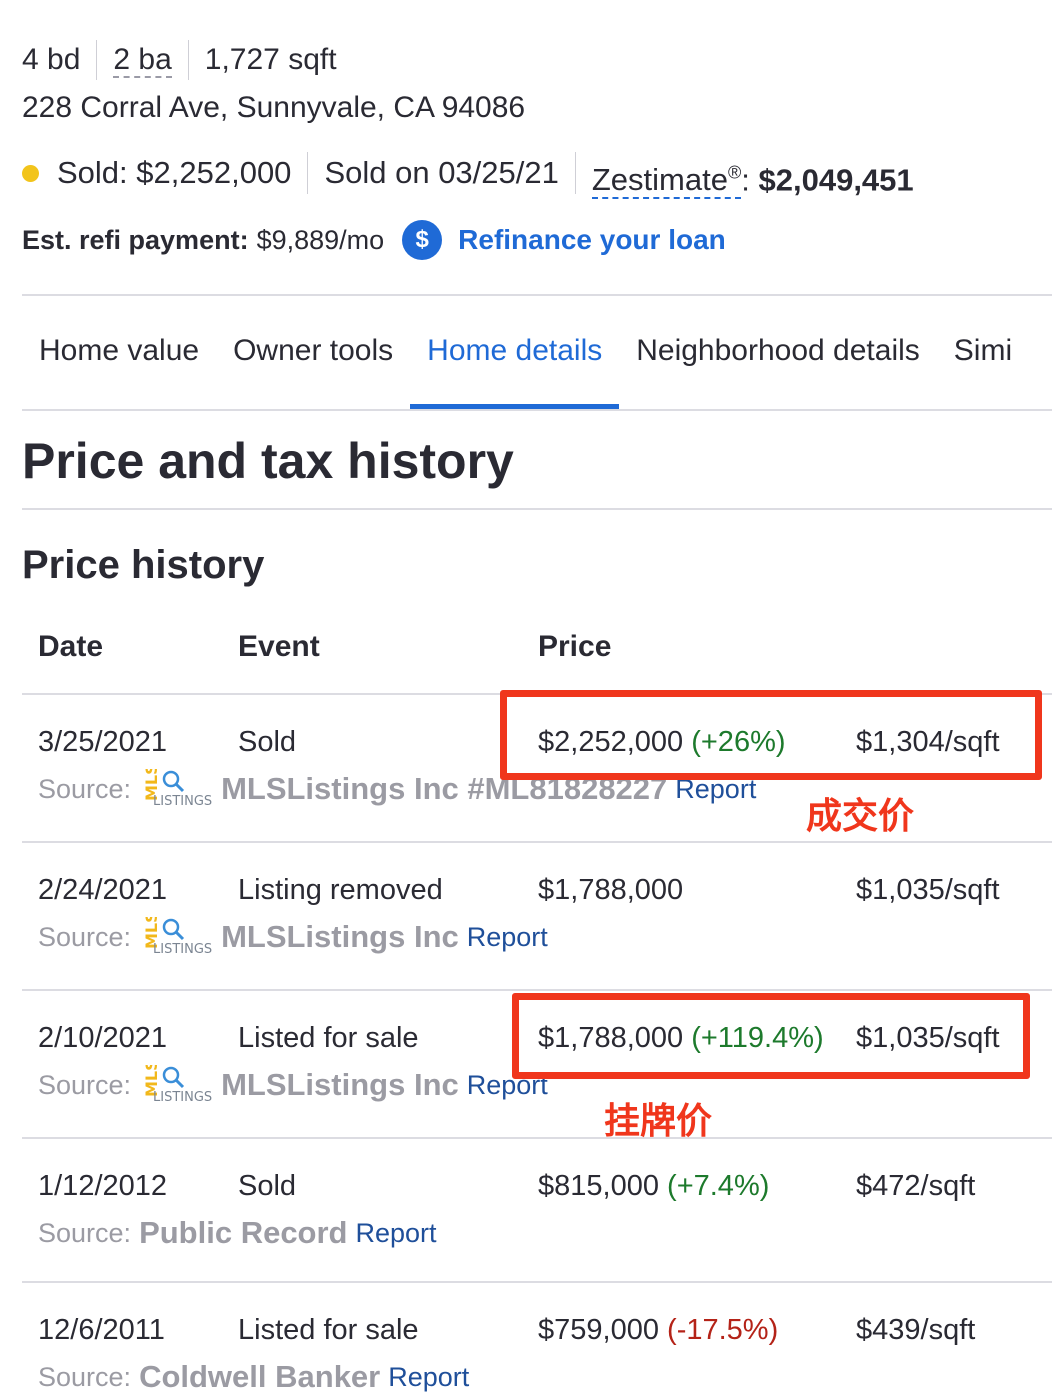 The image size is (1052, 1398). What do you see at coordinates (143, 565) in the screenshot?
I see `subsection-title: Price history` at bounding box center [143, 565].